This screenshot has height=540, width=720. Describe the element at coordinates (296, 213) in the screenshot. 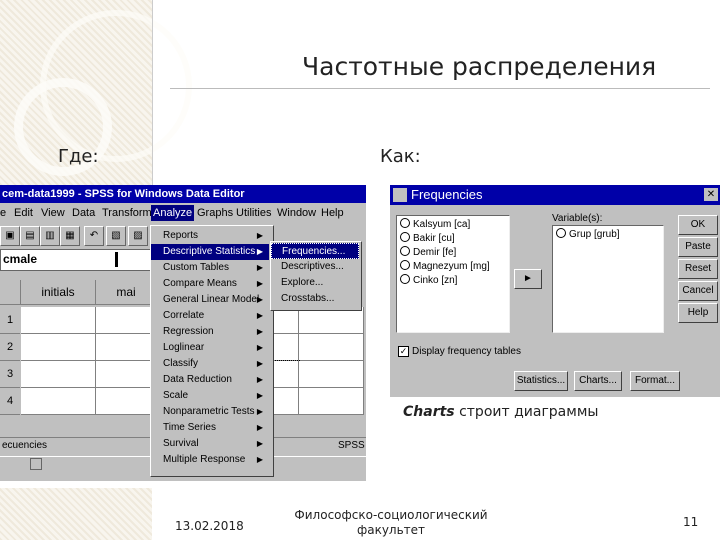

I see `menu-window: Window` at that location.